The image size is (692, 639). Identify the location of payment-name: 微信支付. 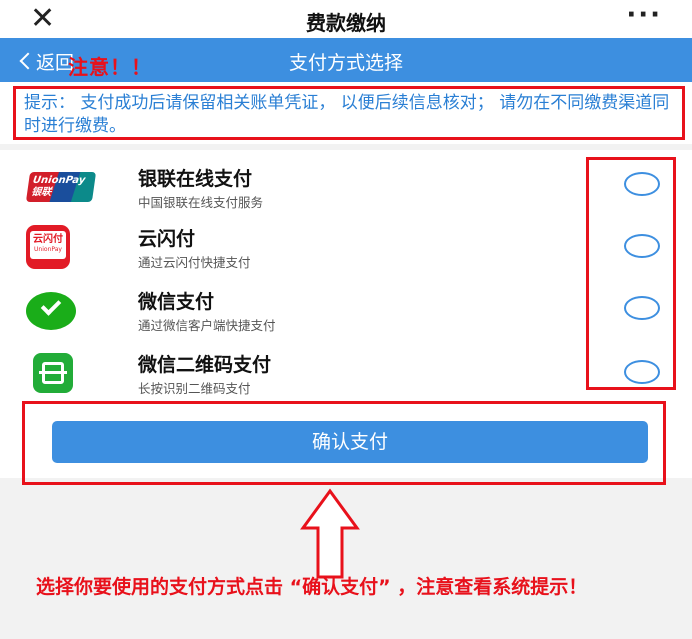
(176, 302).